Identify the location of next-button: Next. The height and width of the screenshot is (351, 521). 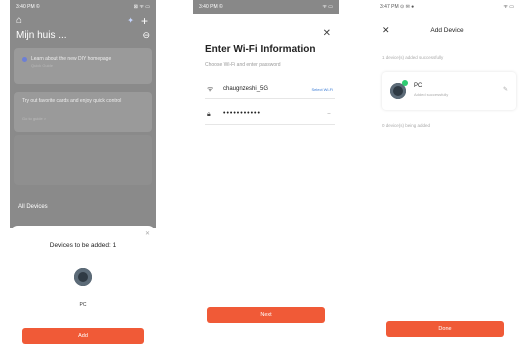
(266, 315).